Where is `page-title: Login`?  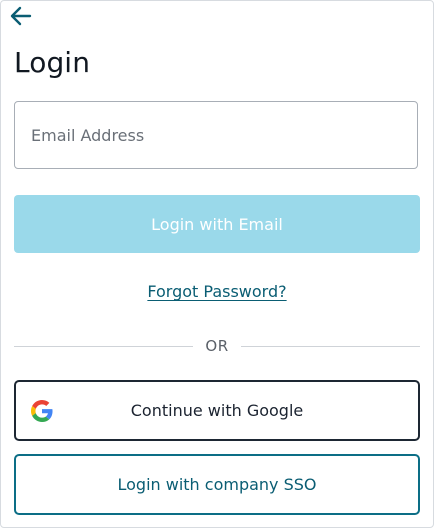
page-title: Login is located at coordinates (52, 62).